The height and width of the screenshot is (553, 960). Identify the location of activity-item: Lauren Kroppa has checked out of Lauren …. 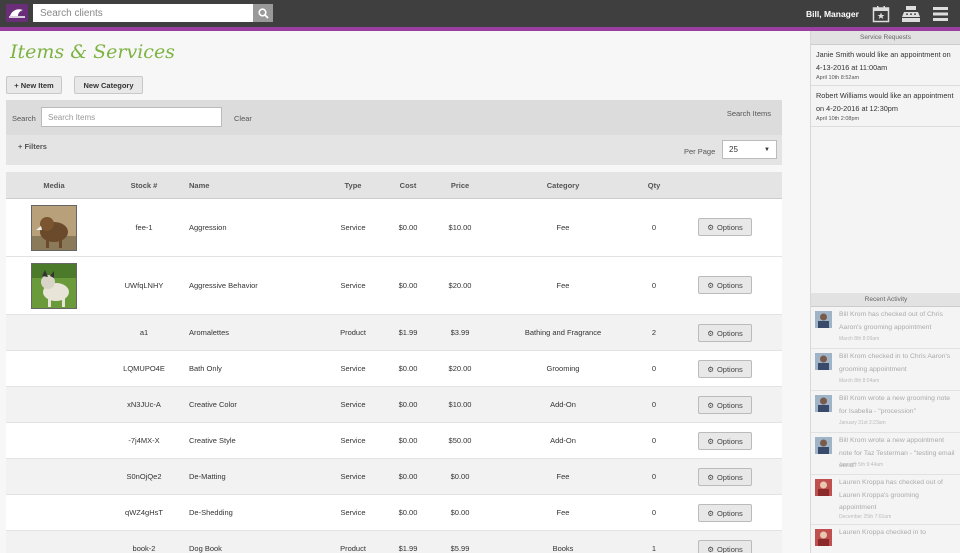
(885, 500).